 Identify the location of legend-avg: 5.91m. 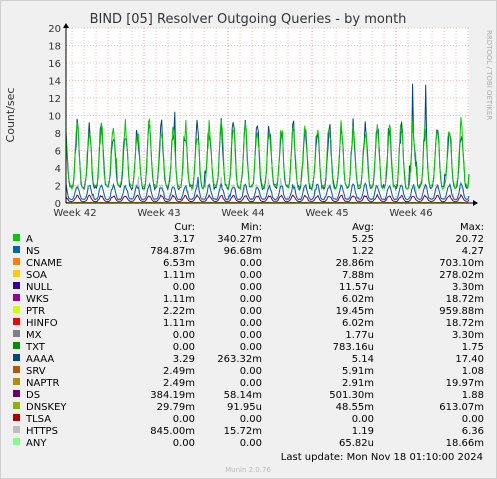
(358, 371).